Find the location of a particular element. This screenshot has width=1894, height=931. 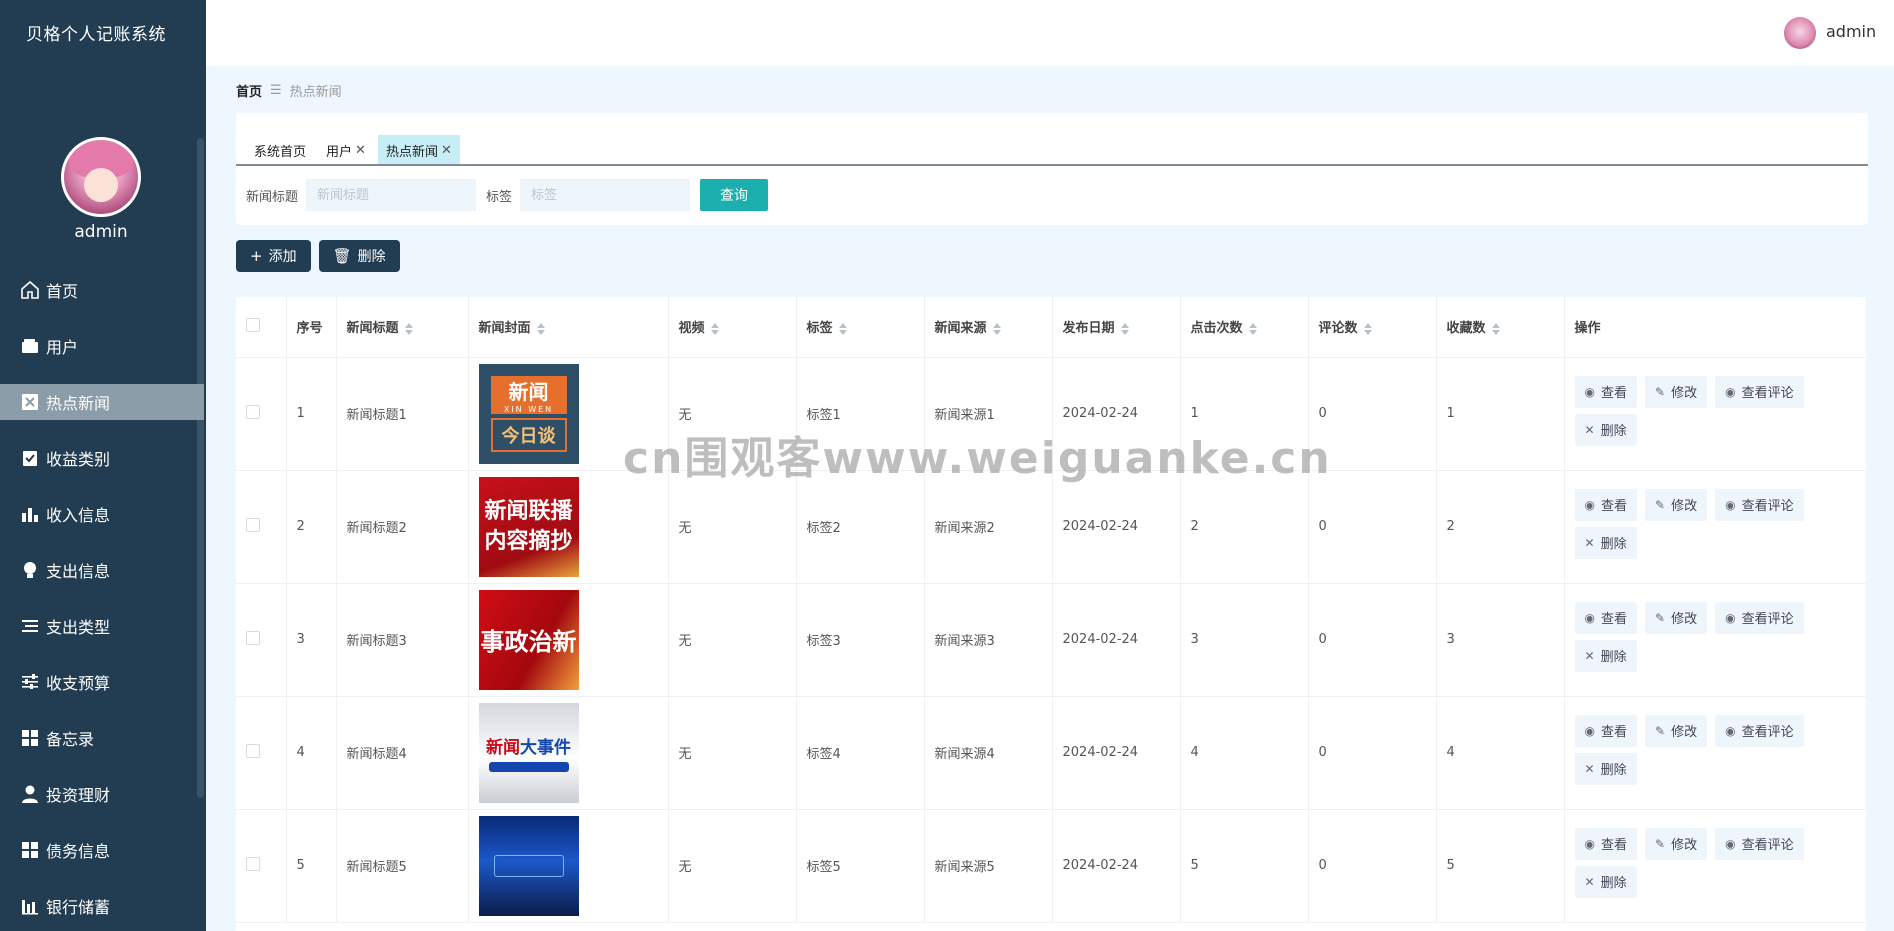

sidebar-item-home: 首页 is located at coordinates (102, 290).